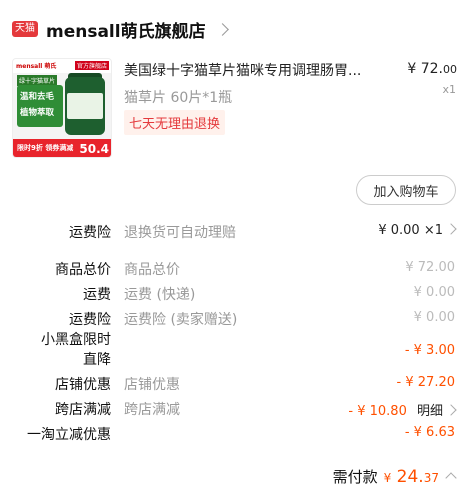  I want to click on store-header: 天猫 mensall萌氏旗舰店, so click(120, 29).